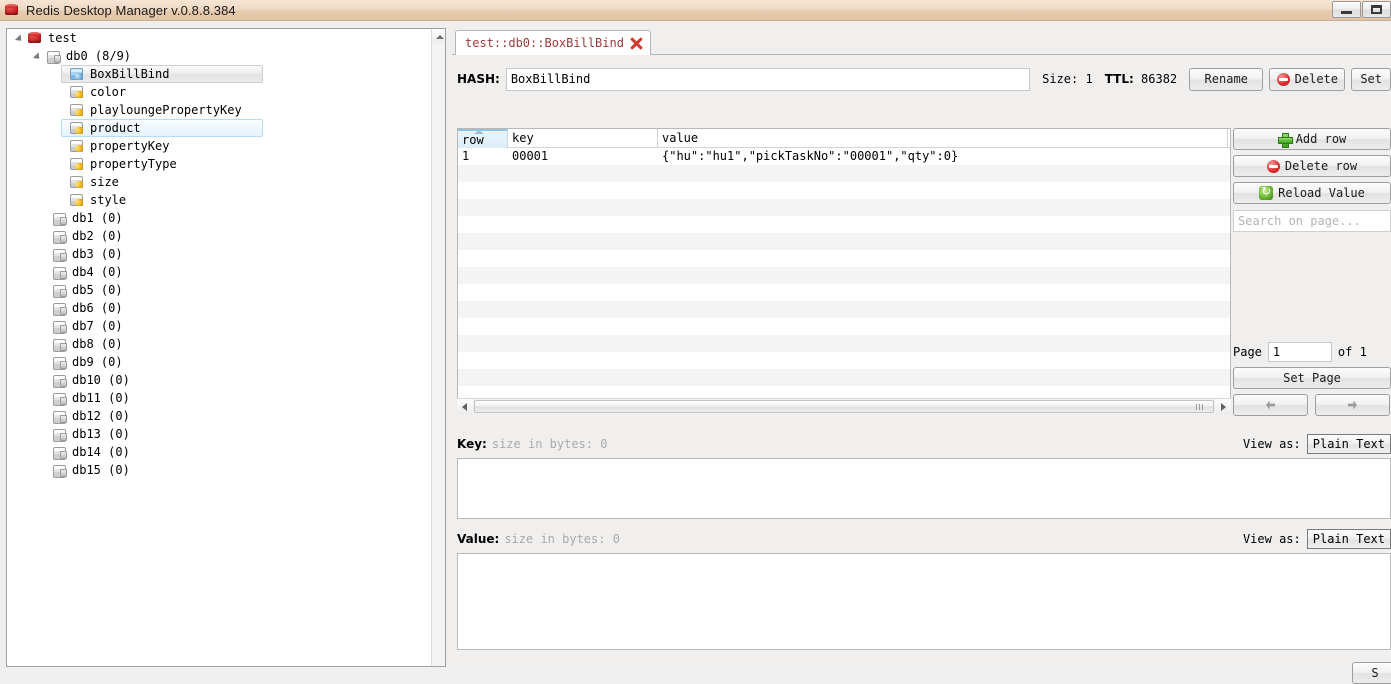 The image size is (1391, 684). Describe the element at coordinates (924, 601) in the screenshot. I see `value-editor-textarea` at that location.